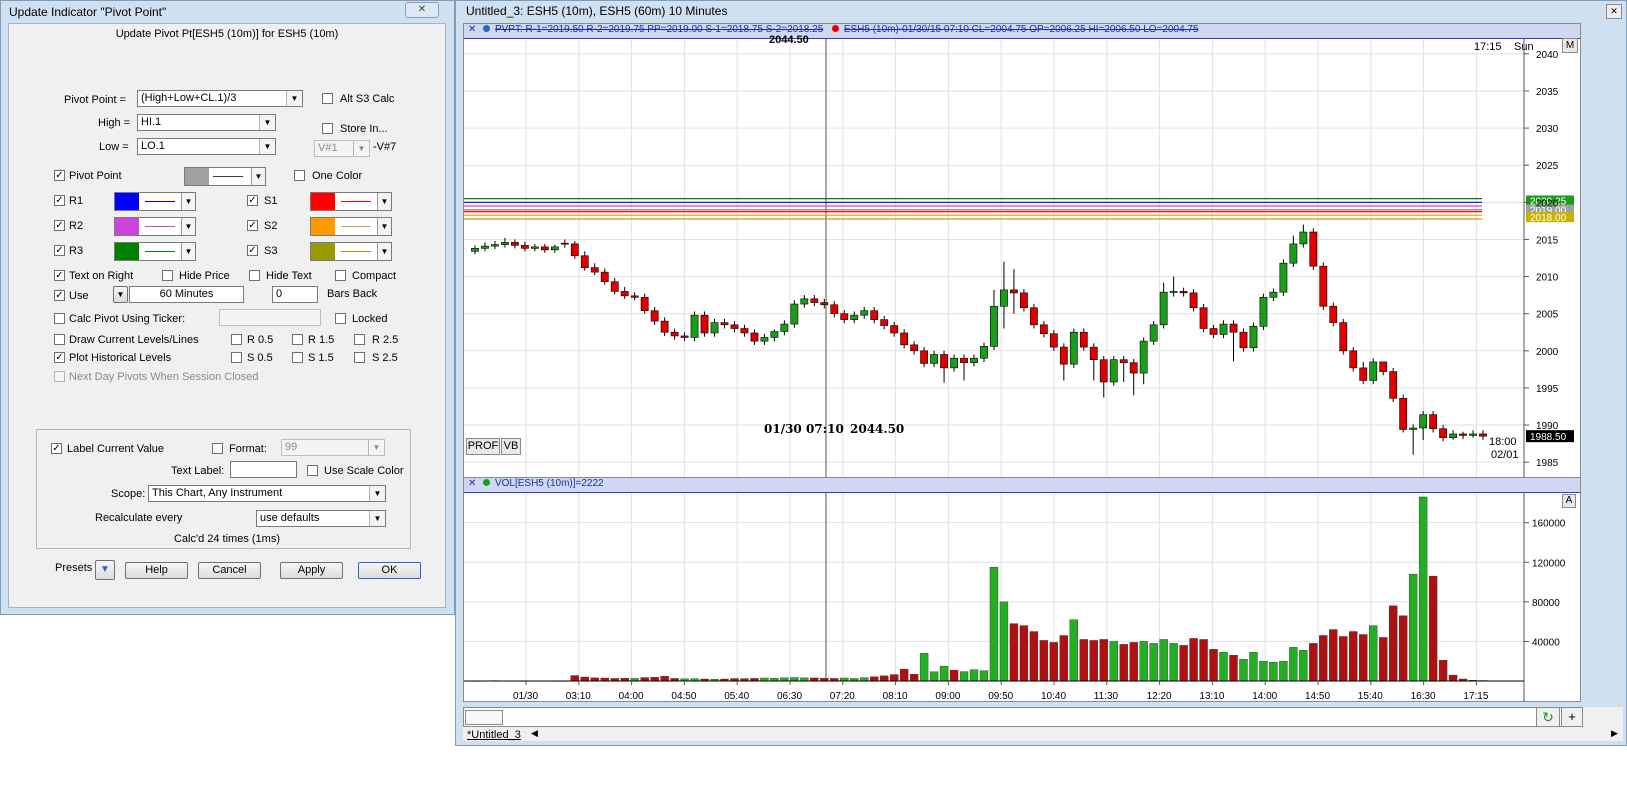  What do you see at coordinates (105, 570) in the screenshot?
I see `presets-dropdown-button: ▼` at bounding box center [105, 570].